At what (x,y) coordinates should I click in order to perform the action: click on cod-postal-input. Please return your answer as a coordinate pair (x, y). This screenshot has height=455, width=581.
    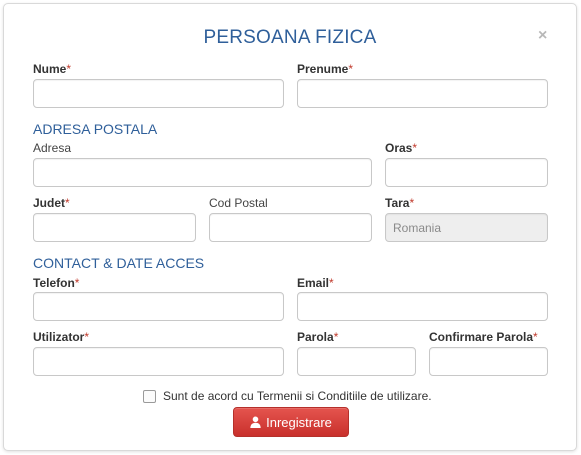
    Looking at the image, I should click on (290, 227).